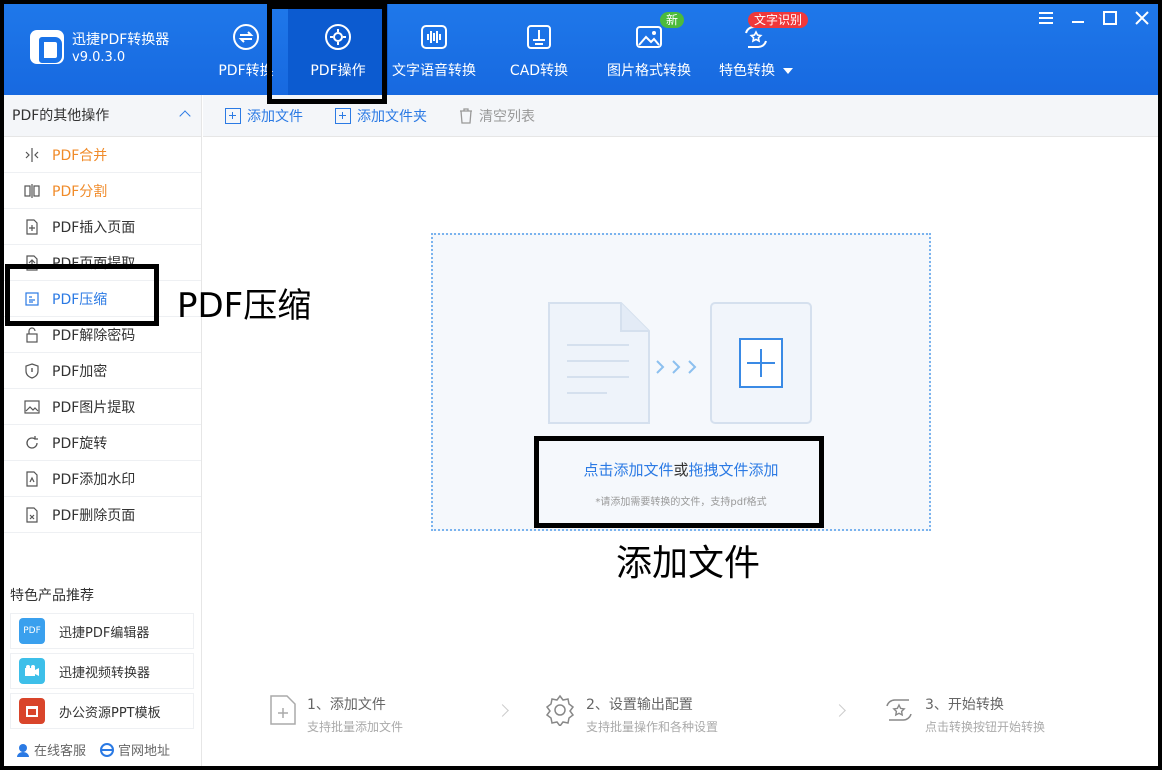  What do you see at coordinates (246, 71) in the screenshot?
I see `tab-label: PDF转换` at bounding box center [246, 71].